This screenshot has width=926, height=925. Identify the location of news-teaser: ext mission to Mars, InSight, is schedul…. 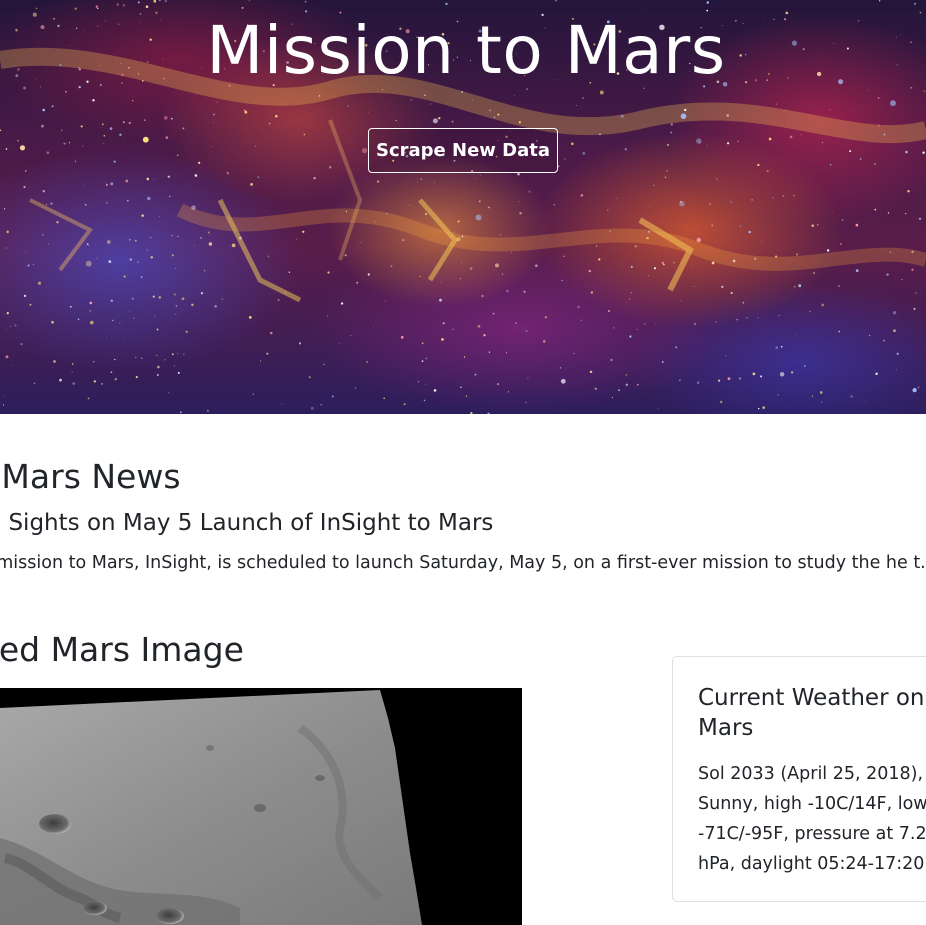
(463, 563).